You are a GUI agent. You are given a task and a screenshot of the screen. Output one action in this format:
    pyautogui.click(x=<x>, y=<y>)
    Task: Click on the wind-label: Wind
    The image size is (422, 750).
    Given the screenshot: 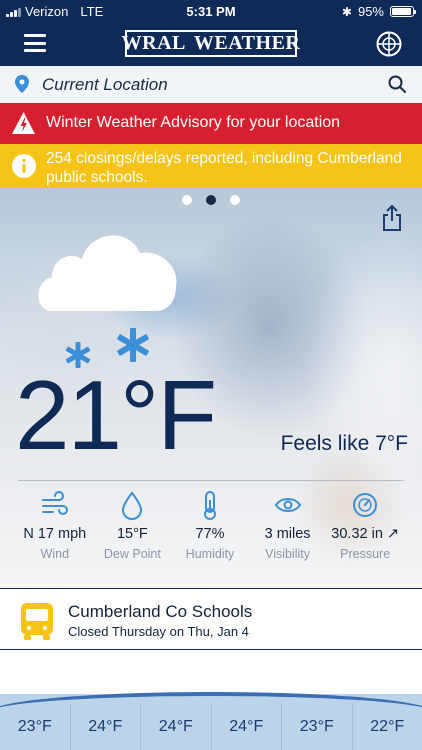 What is the action you would take?
    pyautogui.click(x=55, y=554)
    